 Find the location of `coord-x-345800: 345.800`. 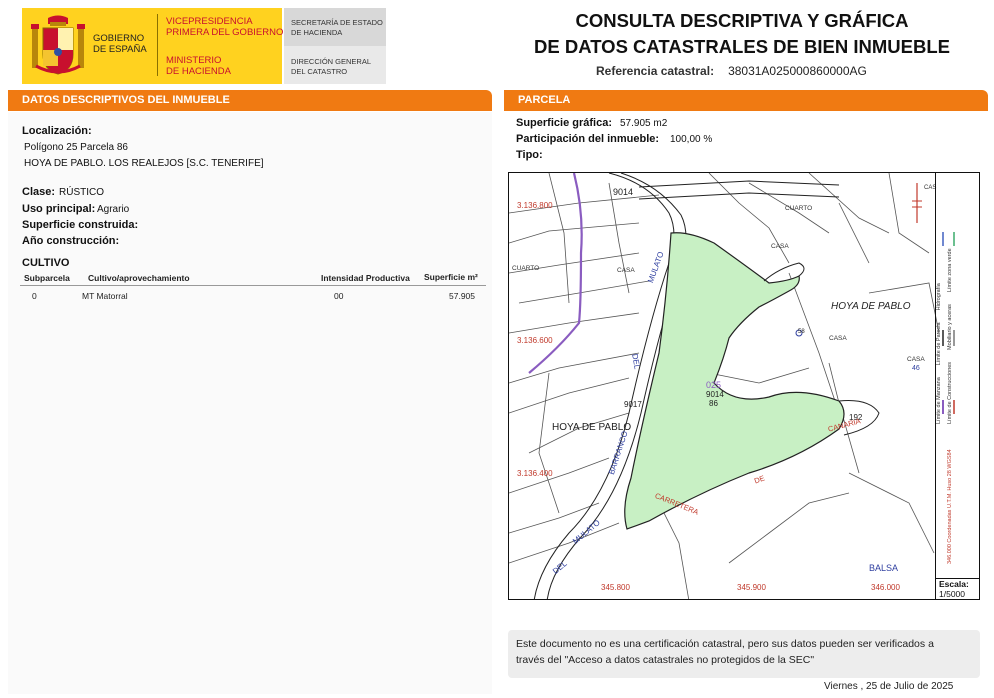

coord-x-345800: 345.800 is located at coordinates (615, 587).